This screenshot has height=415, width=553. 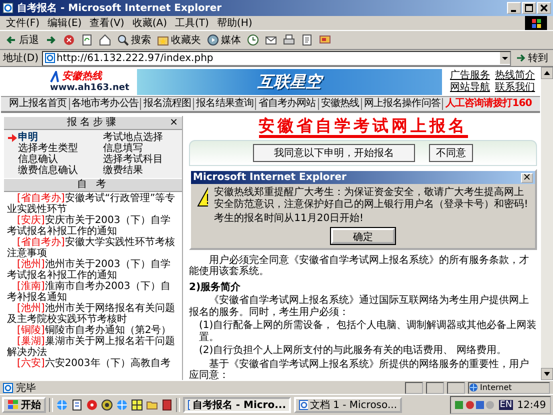 What do you see at coordinates (289, 40) in the screenshot?
I see `printer-icon` at bounding box center [289, 40].